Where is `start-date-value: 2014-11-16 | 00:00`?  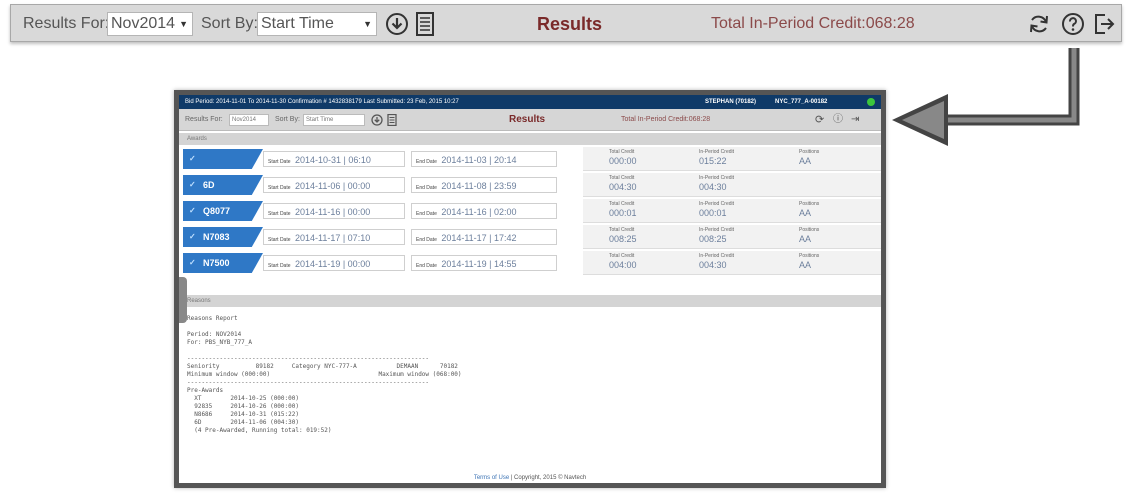 start-date-value: 2014-11-16 | 00:00 is located at coordinates (332, 212).